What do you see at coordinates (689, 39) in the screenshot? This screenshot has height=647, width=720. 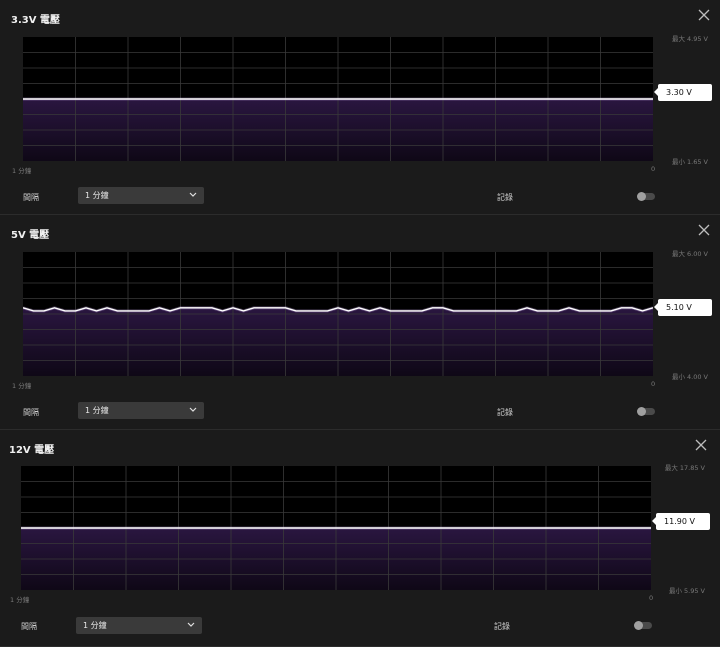 I see `chart-max-label: 最大 4.95 V` at bounding box center [689, 39].